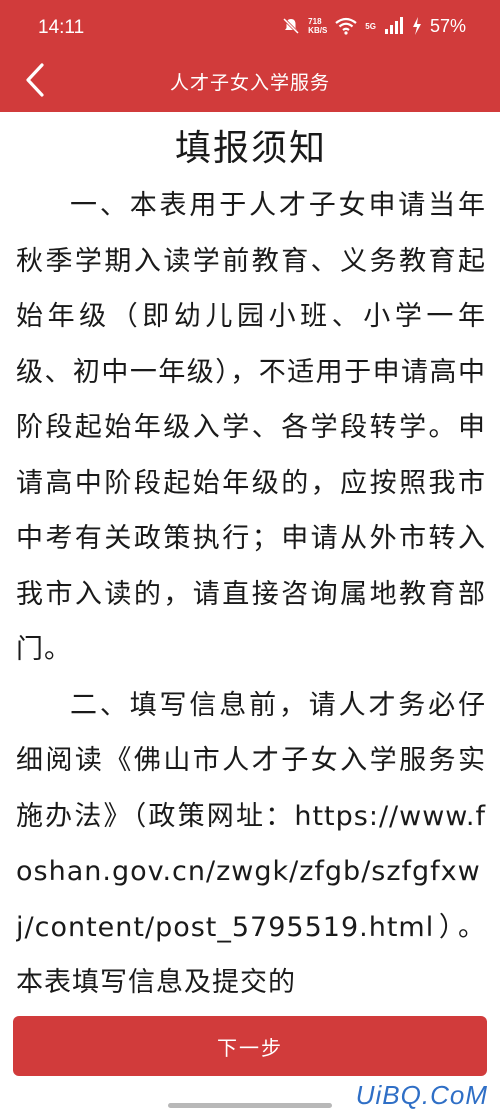 This screenshot has height=1118, width=500. Describe the element at coordinates (447, 25) in the screenshot. I see `battery-level: 57%` at that location.